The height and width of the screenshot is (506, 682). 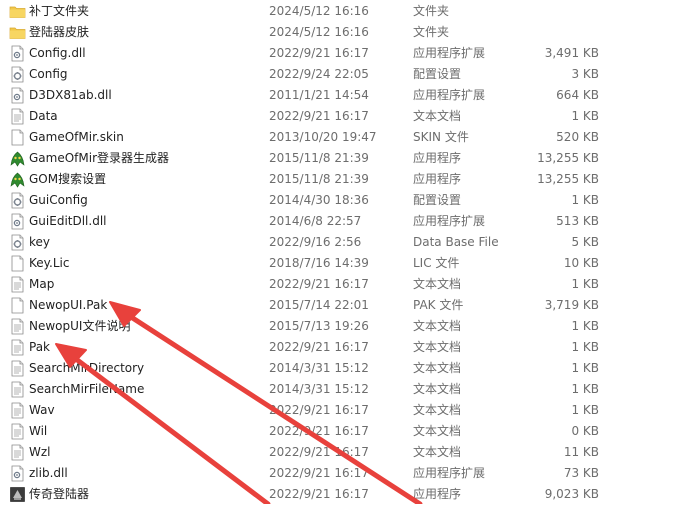 What do you see at coordinates (341, 473) in the screenshot?
I see `file-row: zlib.dll 2022/9/21 16:17 应用程序扩展 73 KB` at bounding box center [341, 473].